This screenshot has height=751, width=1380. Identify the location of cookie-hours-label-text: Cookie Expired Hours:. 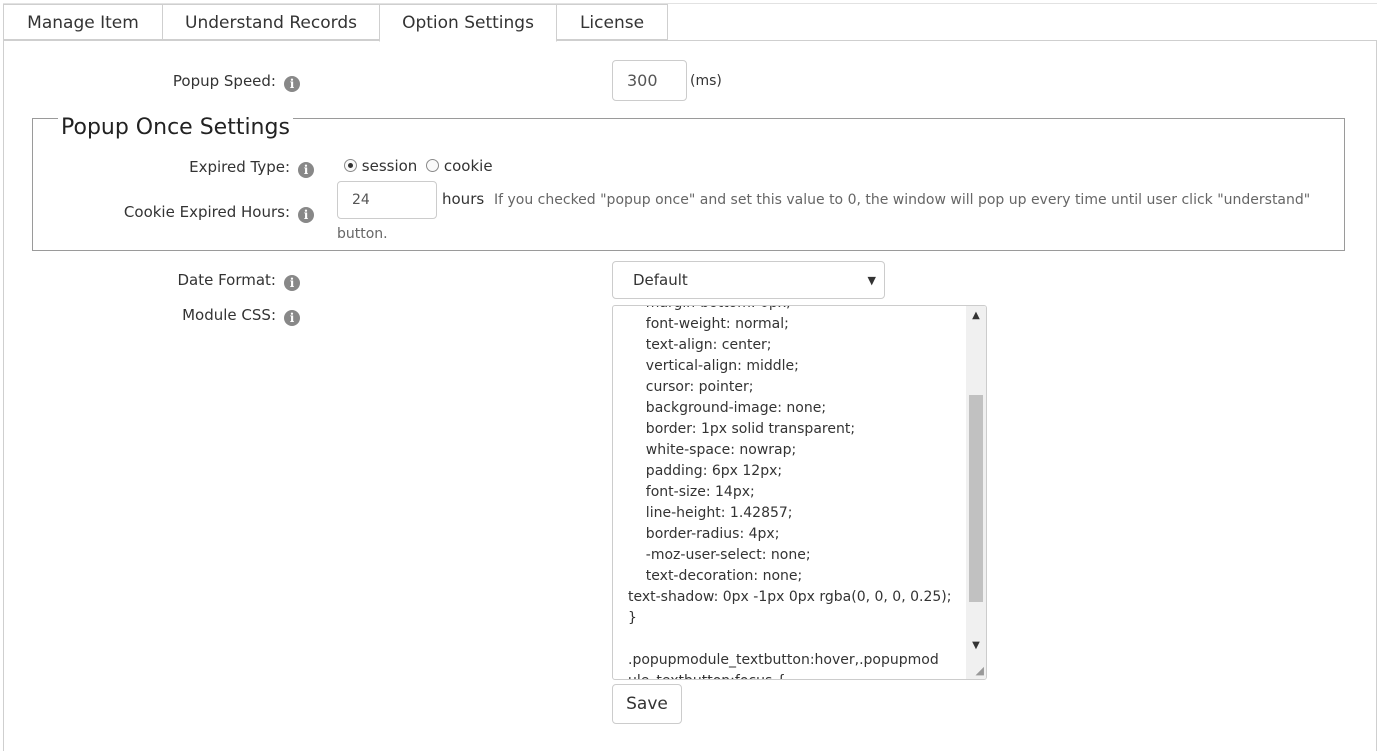
(206, 212).